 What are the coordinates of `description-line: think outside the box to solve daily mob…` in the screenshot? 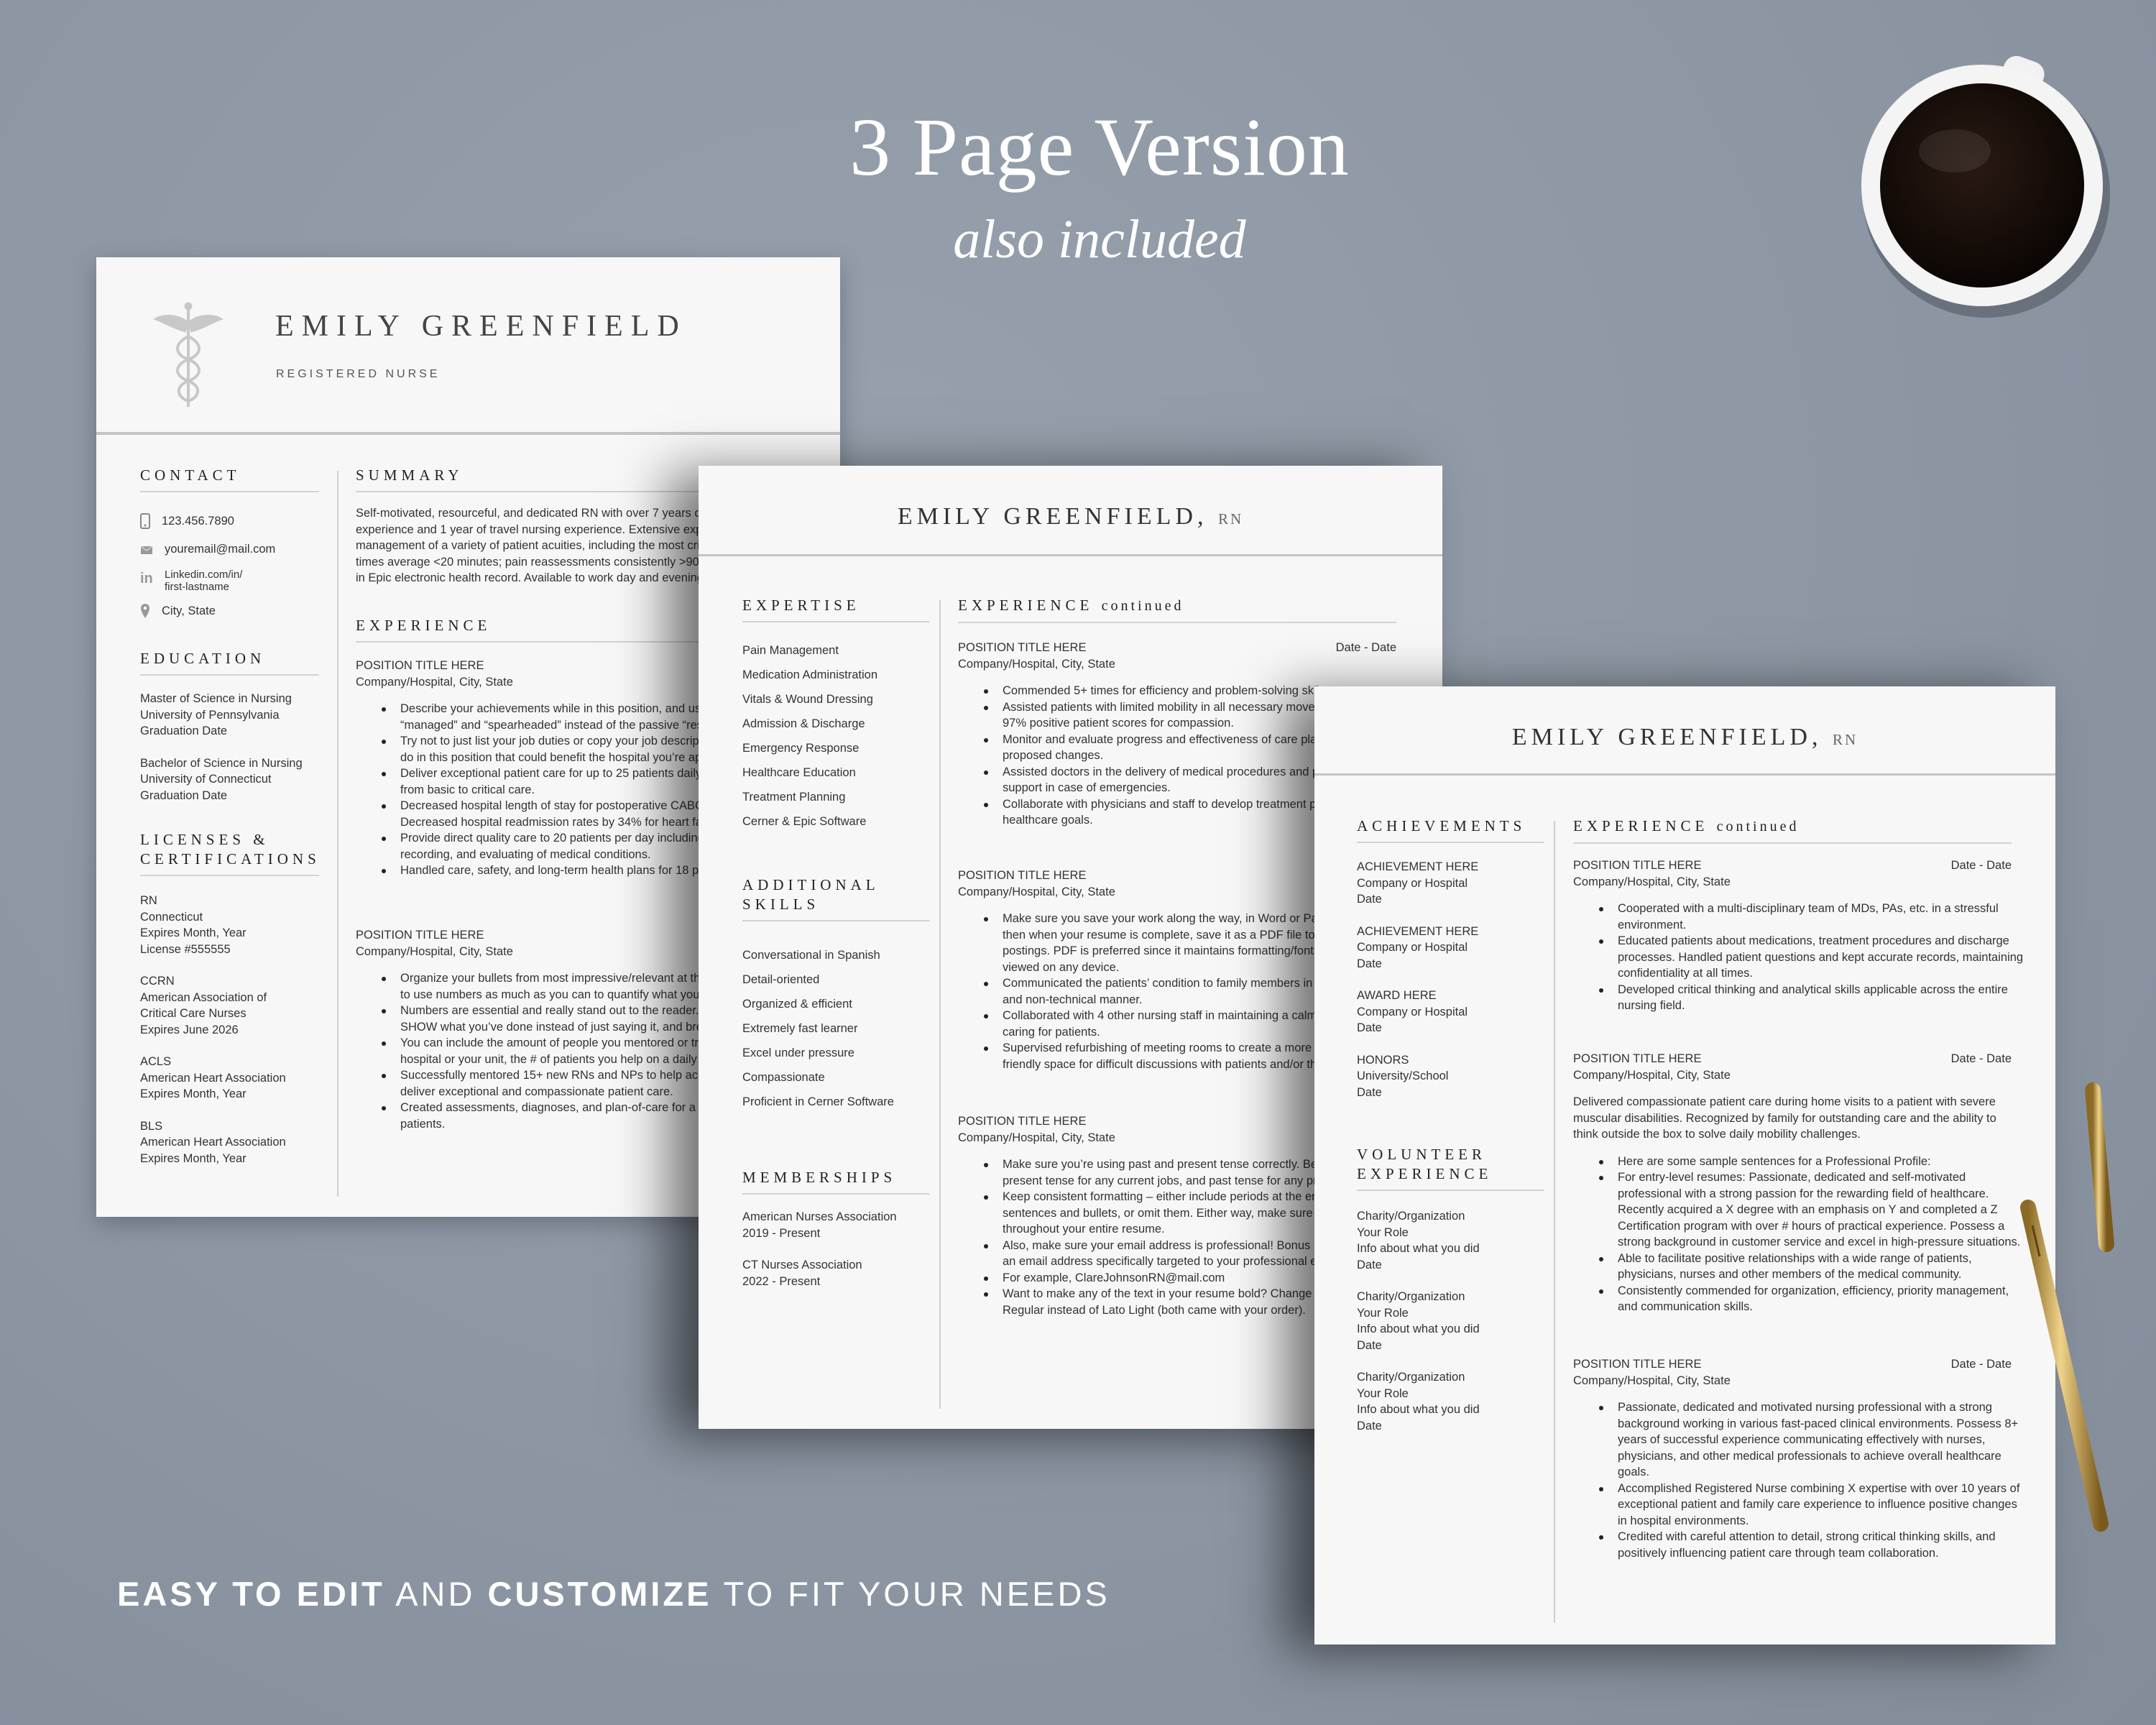 It's located at (1717, 1134).